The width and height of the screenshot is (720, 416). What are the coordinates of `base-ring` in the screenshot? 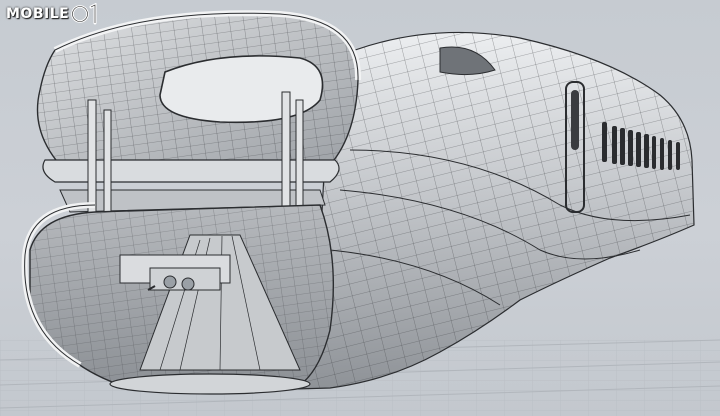 It's located at (210, 384).